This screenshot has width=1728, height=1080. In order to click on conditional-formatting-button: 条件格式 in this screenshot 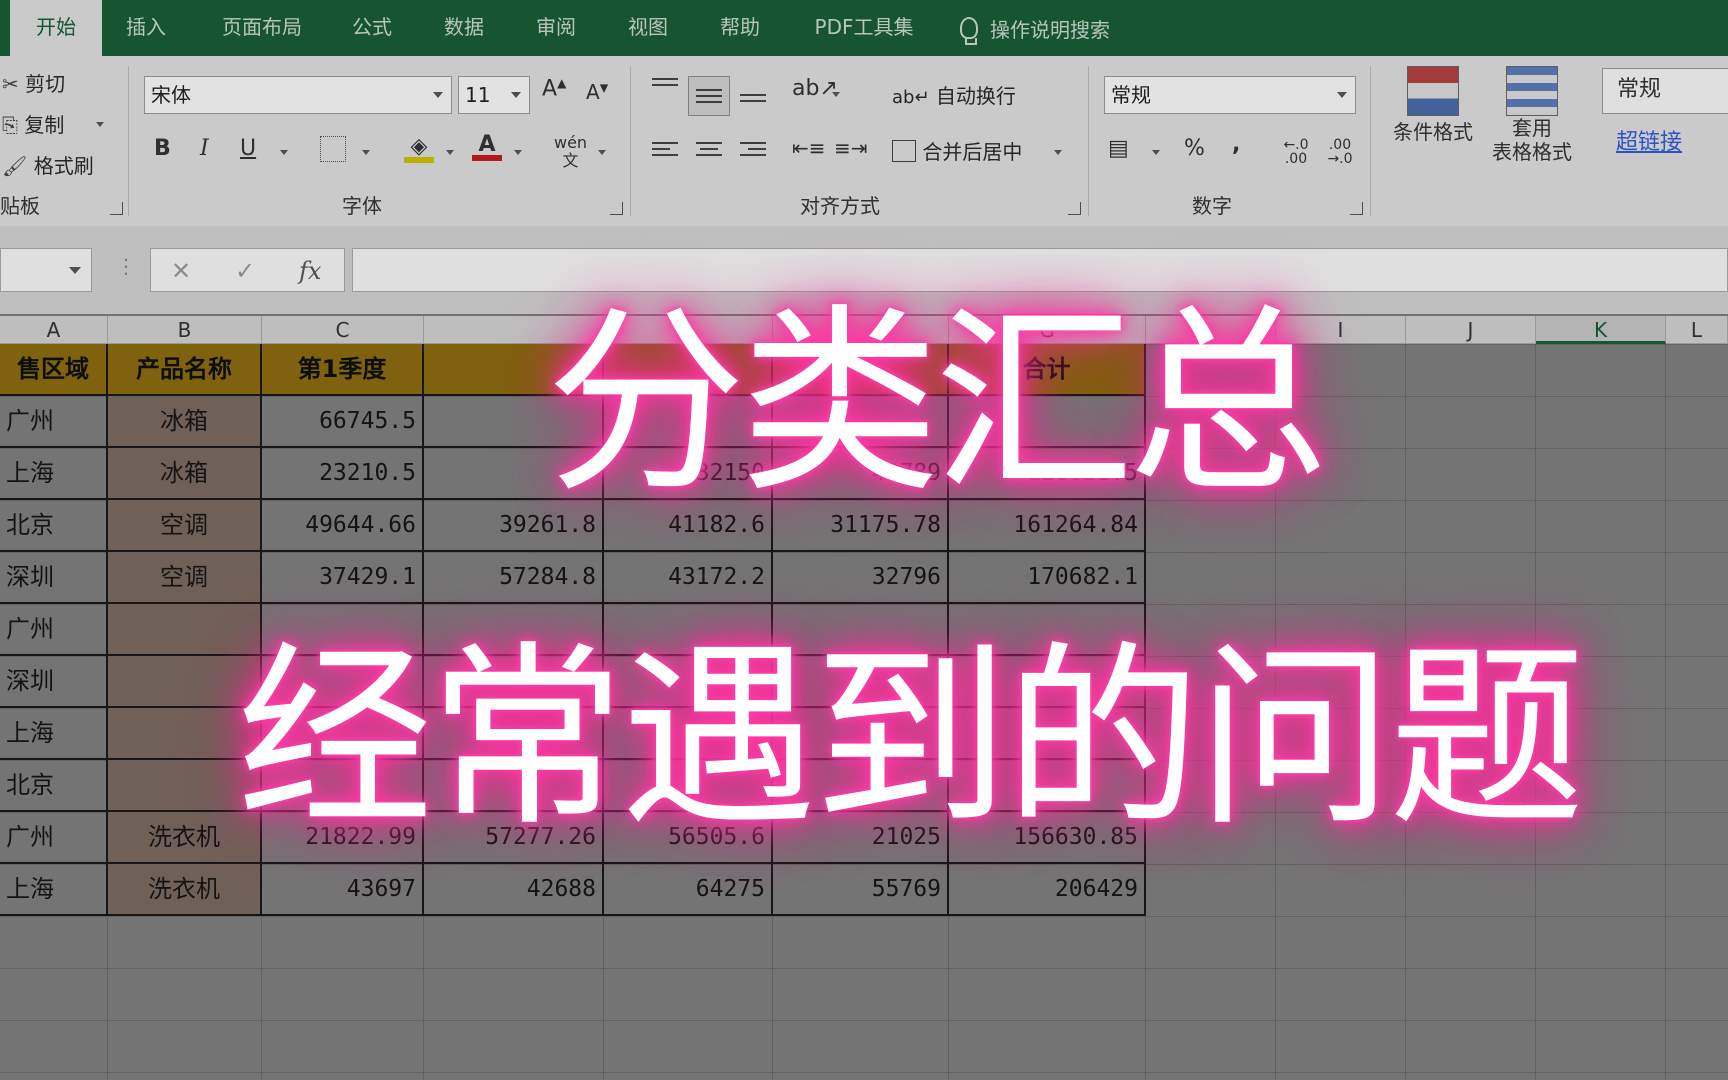, I will do `click(1433, 105)`.